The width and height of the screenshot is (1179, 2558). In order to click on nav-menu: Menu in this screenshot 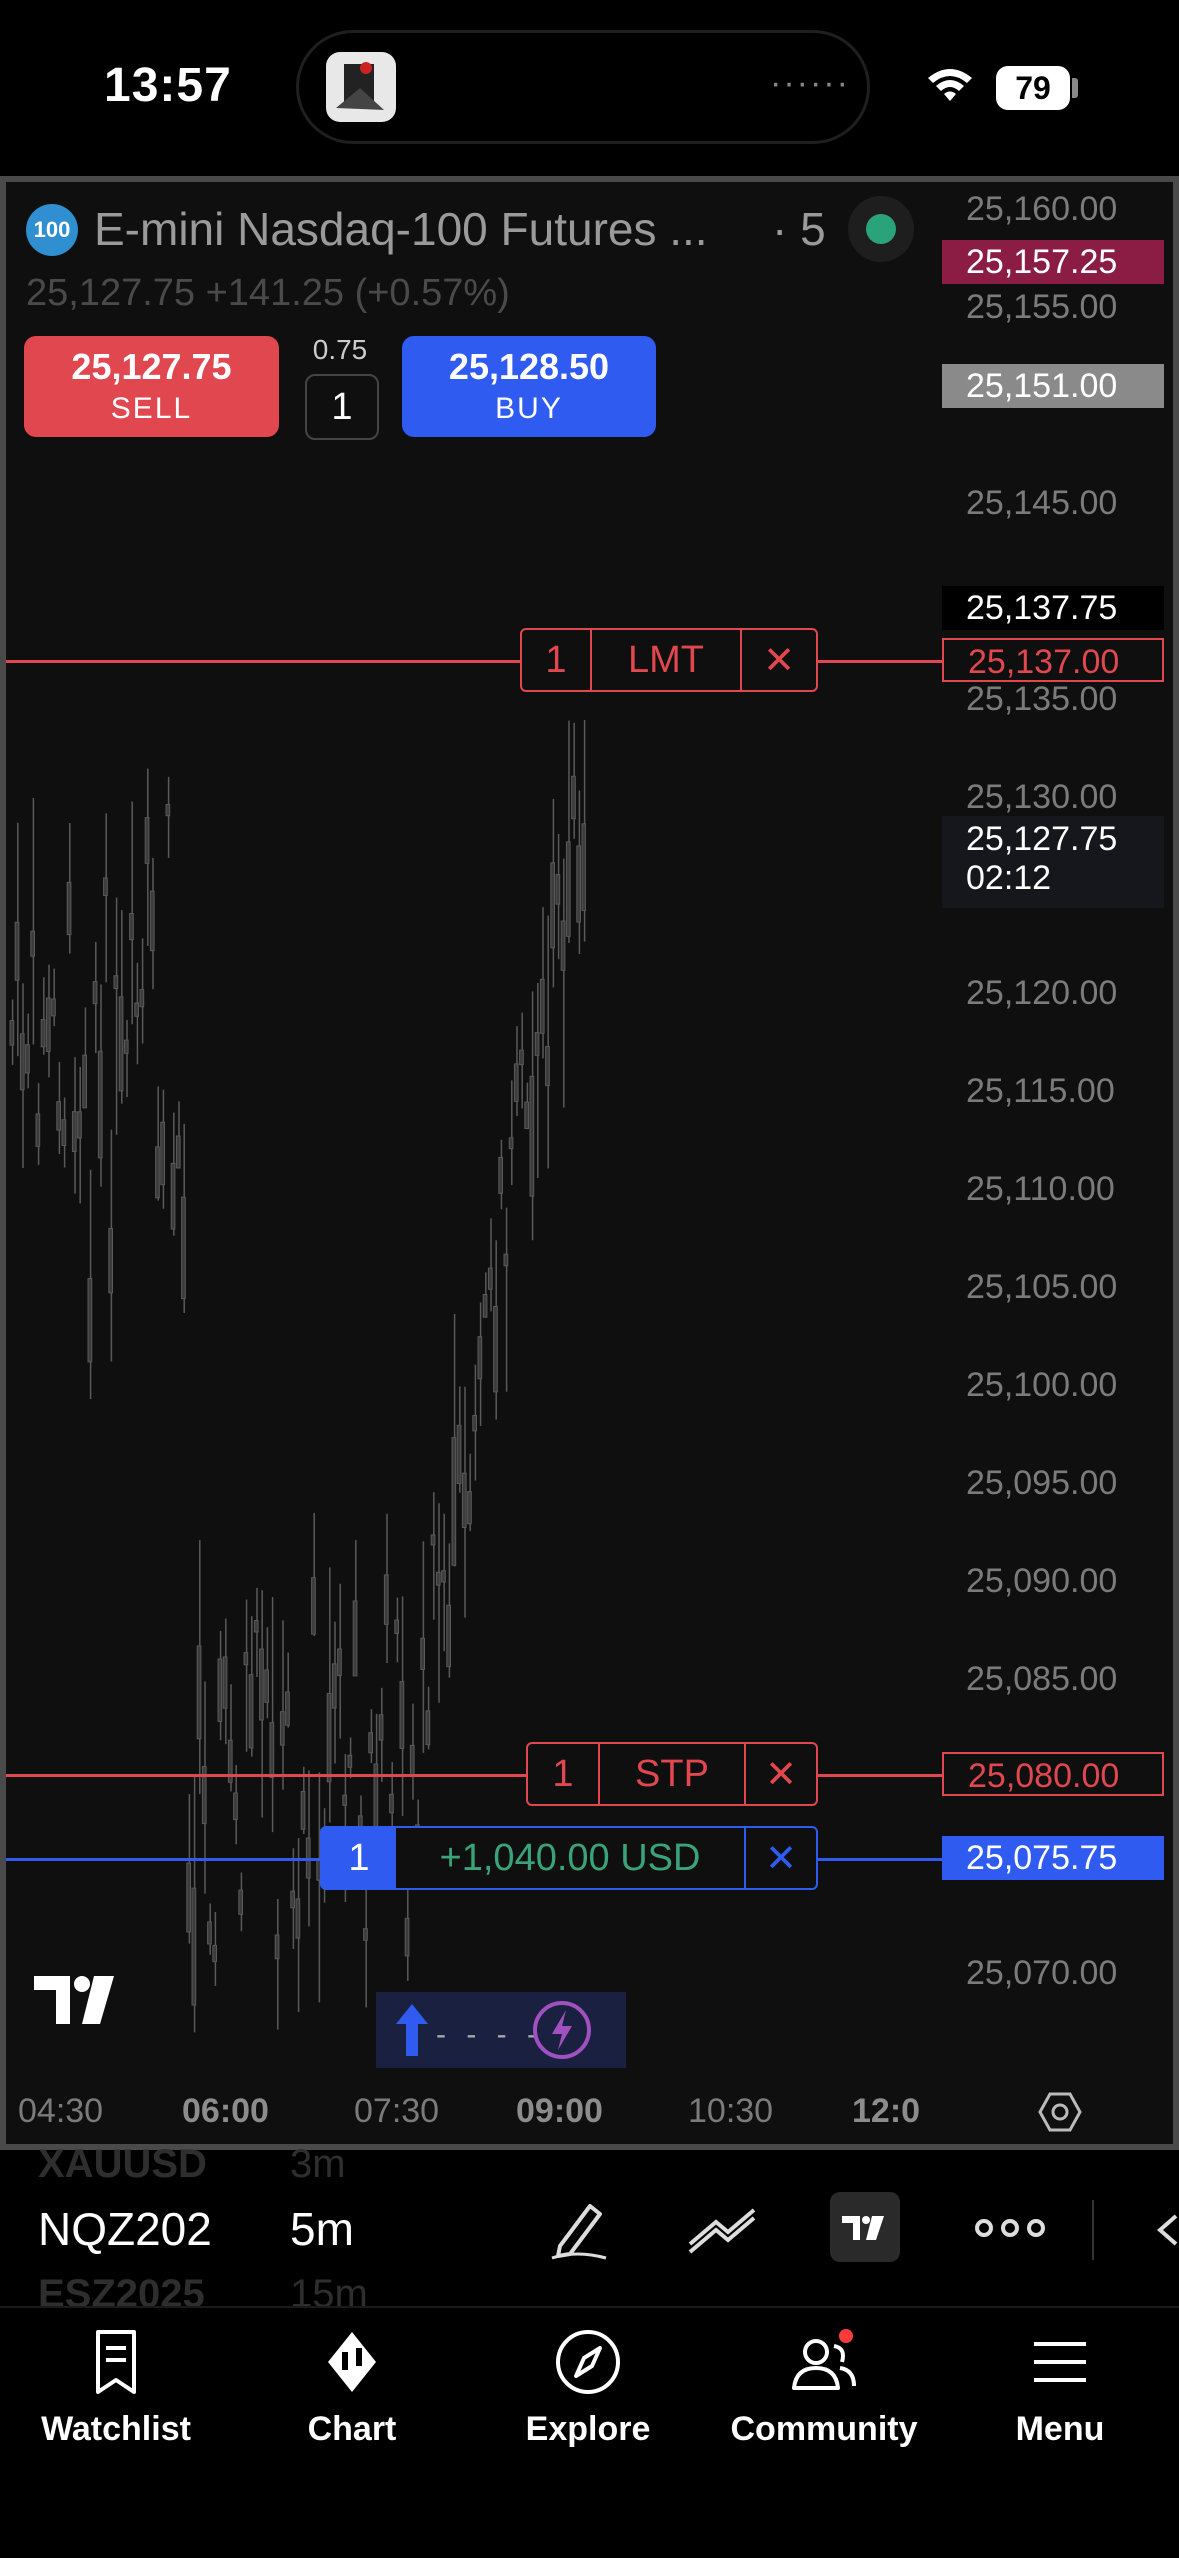, I will do `click(1060, 2385)`.